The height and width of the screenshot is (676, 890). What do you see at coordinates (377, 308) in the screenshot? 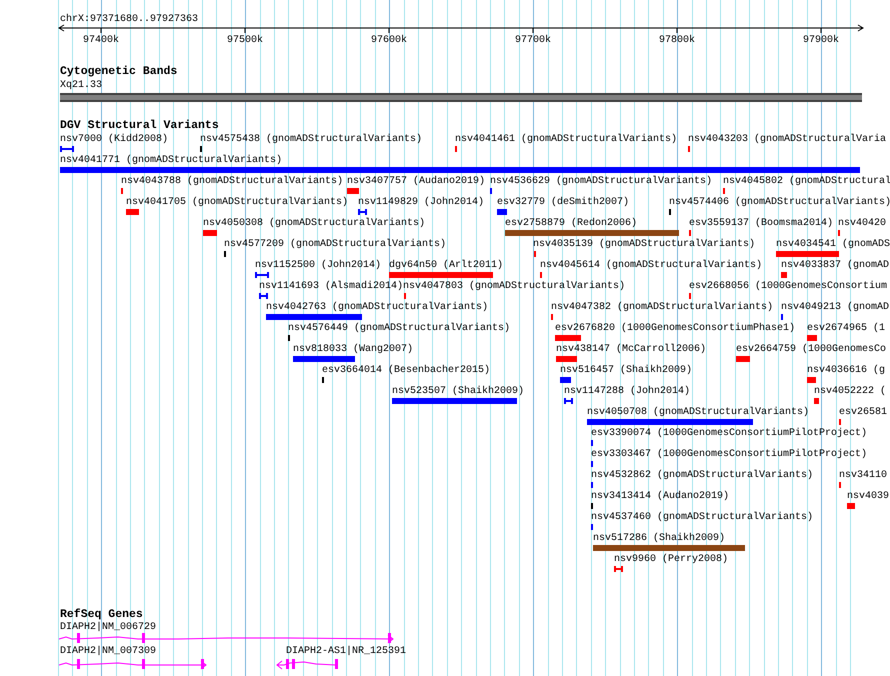
I see `variant-label: nsv4042763 (gnomADStructuralVariants)` at bounding box center [377, 308].